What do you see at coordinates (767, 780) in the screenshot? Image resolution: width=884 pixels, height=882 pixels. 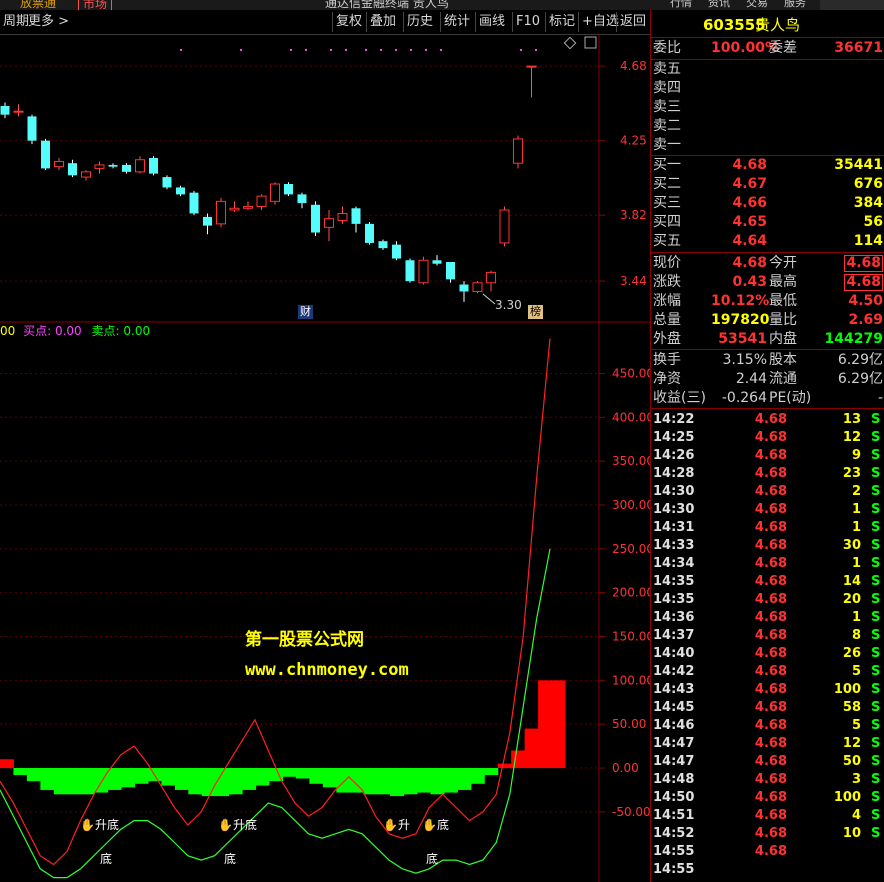 I see `trade-row: 14:48 4.68 3 S` at bounding box center [767, 780].